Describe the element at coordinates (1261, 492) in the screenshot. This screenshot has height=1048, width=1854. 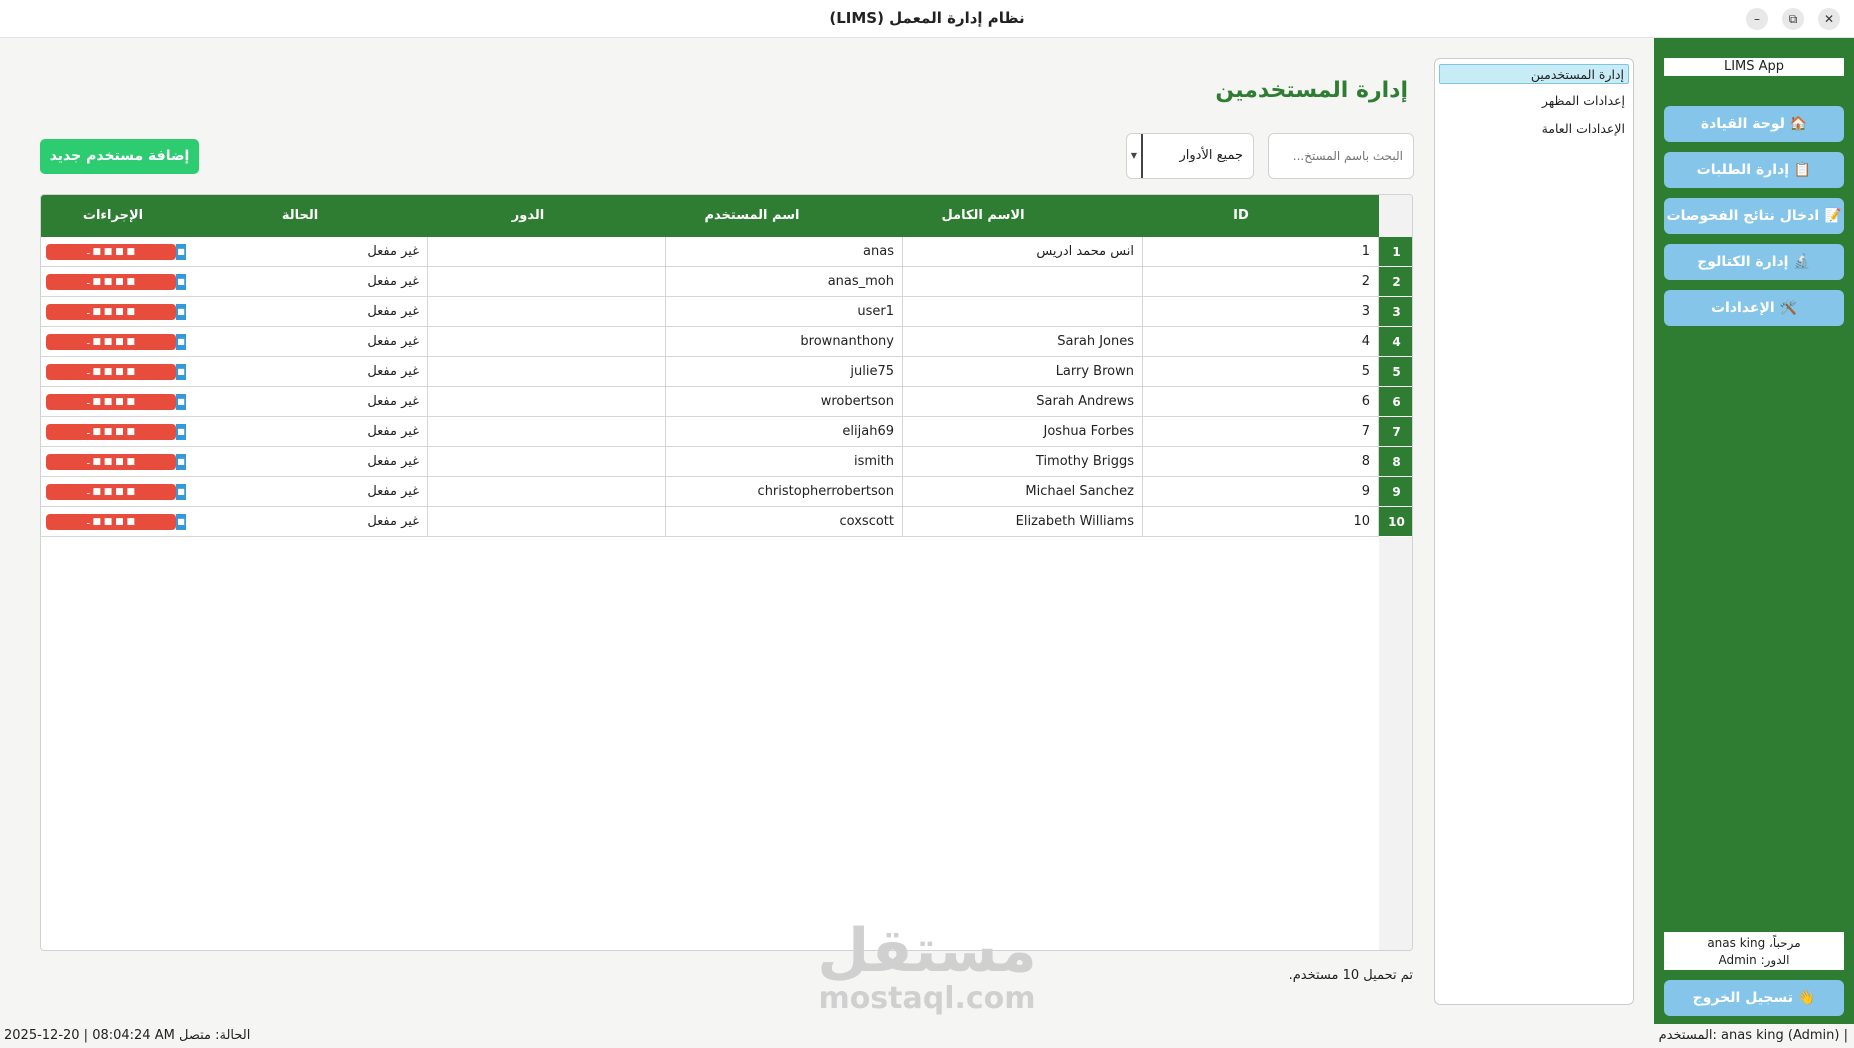
I see `cell-id: 9` at that location.